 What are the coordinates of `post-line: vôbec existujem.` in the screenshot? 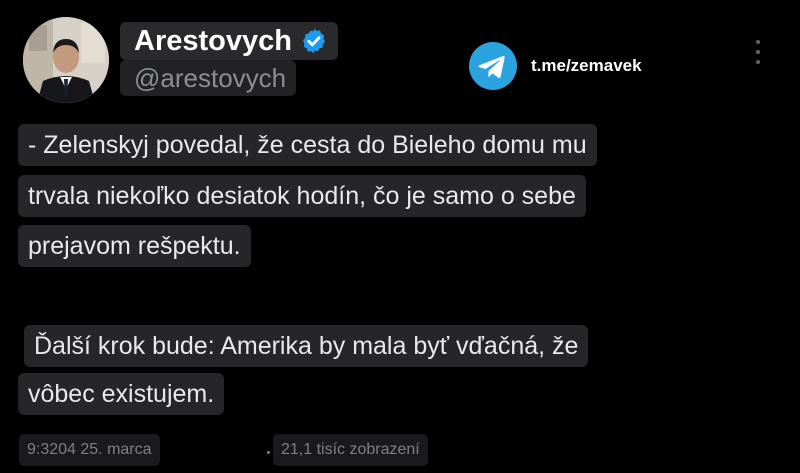 It's located at (121, 394).